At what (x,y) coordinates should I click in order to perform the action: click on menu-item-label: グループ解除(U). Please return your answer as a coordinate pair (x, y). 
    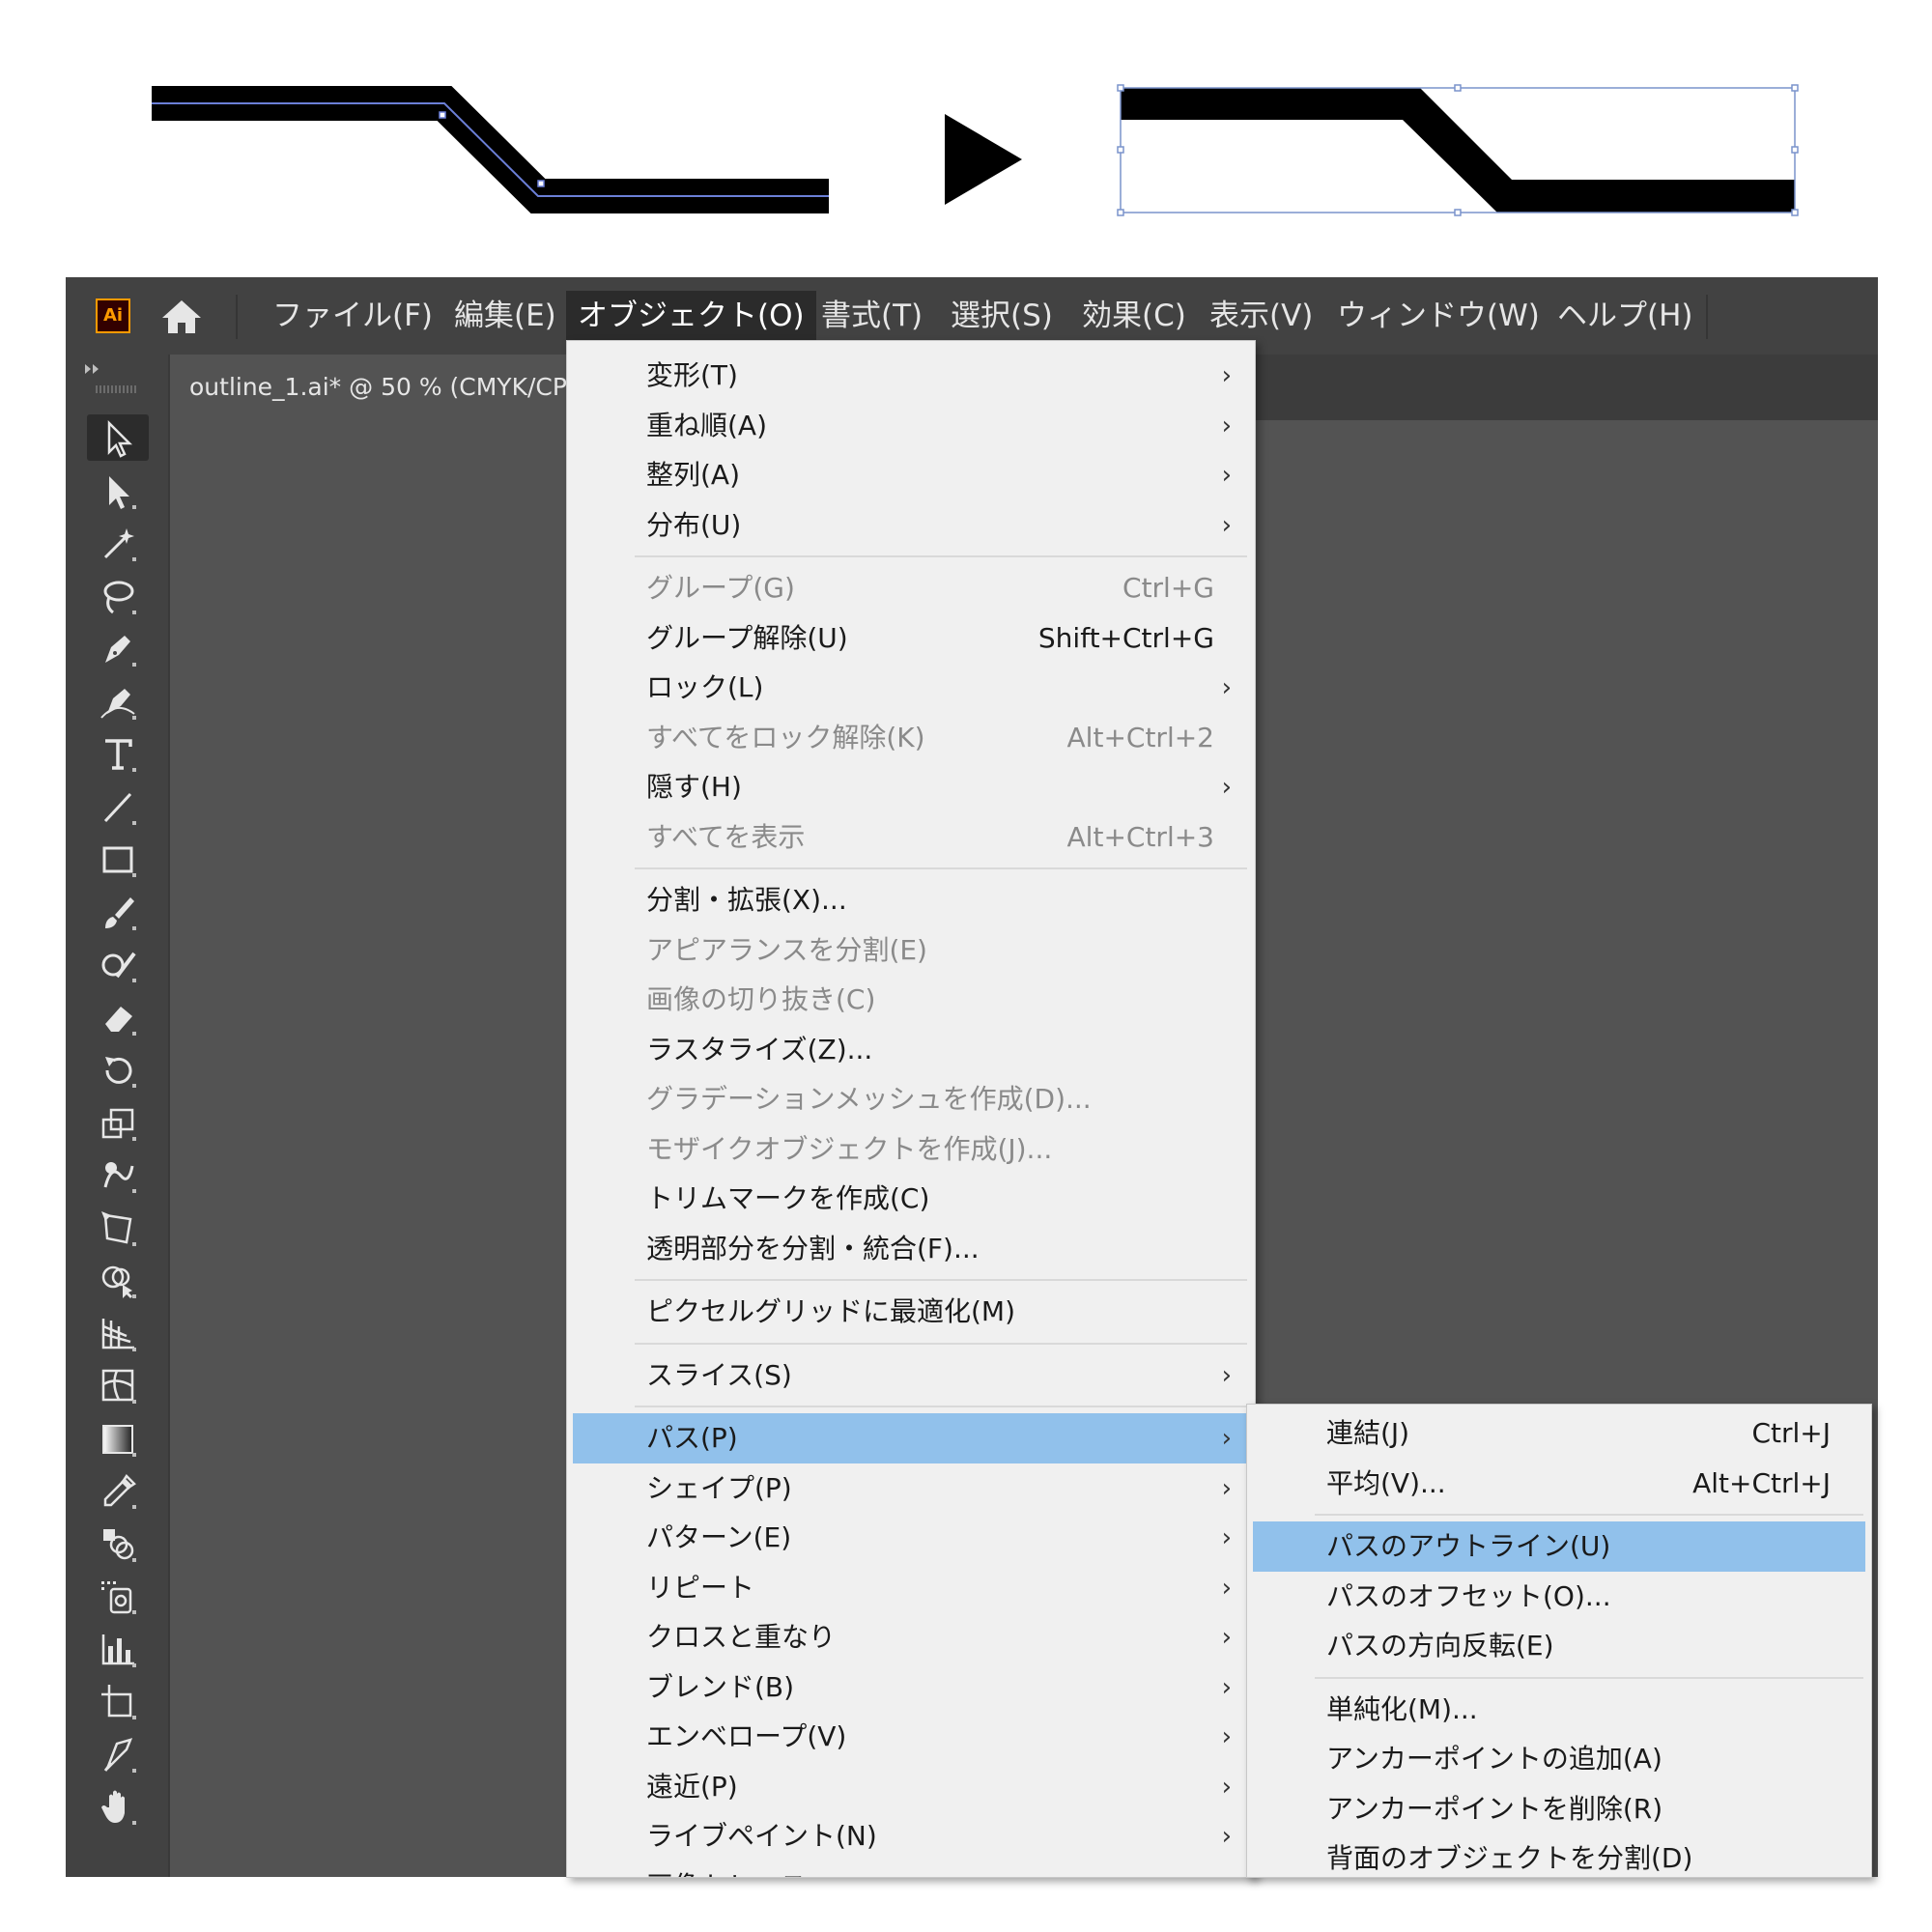
    Looking at the image, I should click on (747, 637).